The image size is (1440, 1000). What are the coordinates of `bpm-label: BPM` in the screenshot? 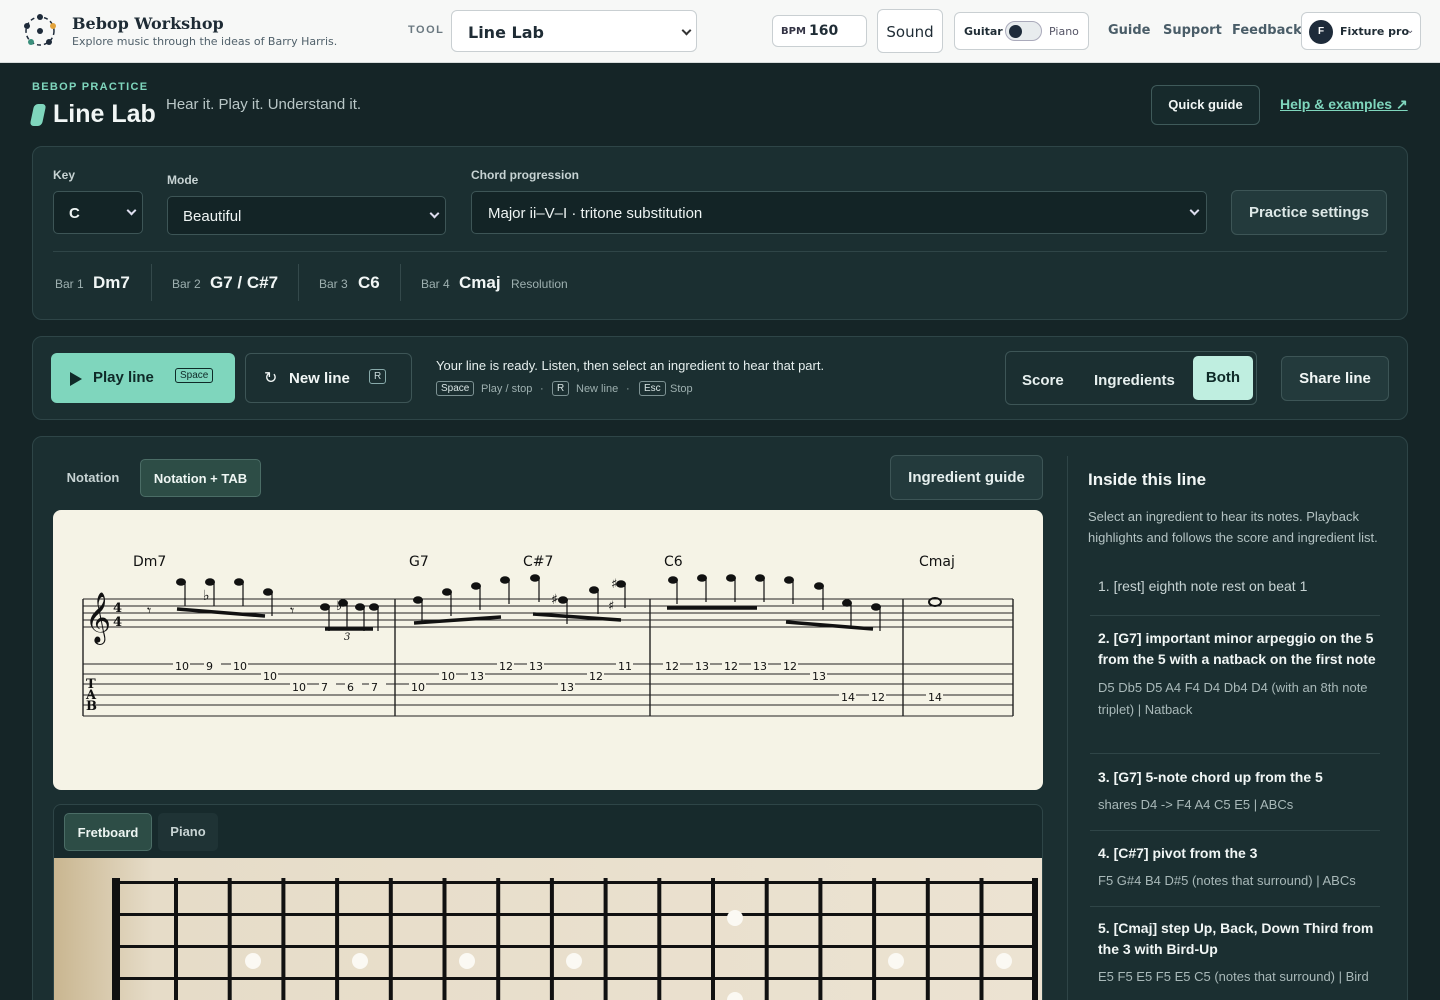 It's located at (793, 31).